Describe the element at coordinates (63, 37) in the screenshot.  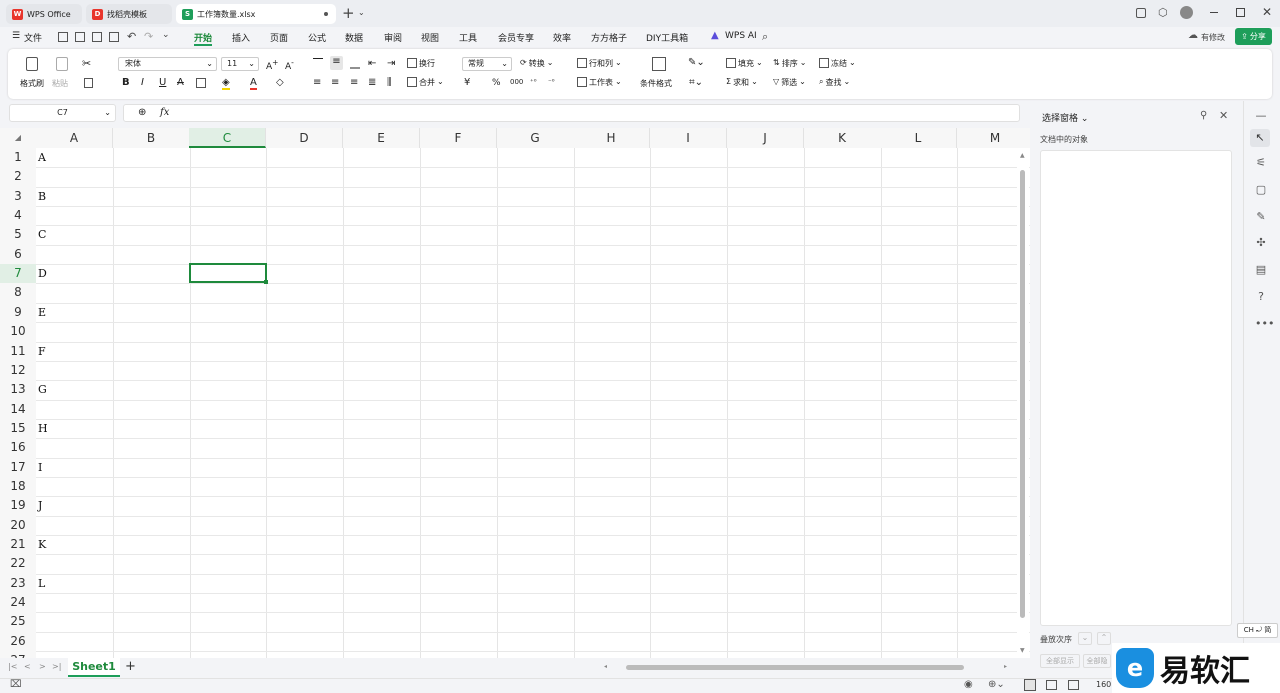
I see `save-icon` at that location.